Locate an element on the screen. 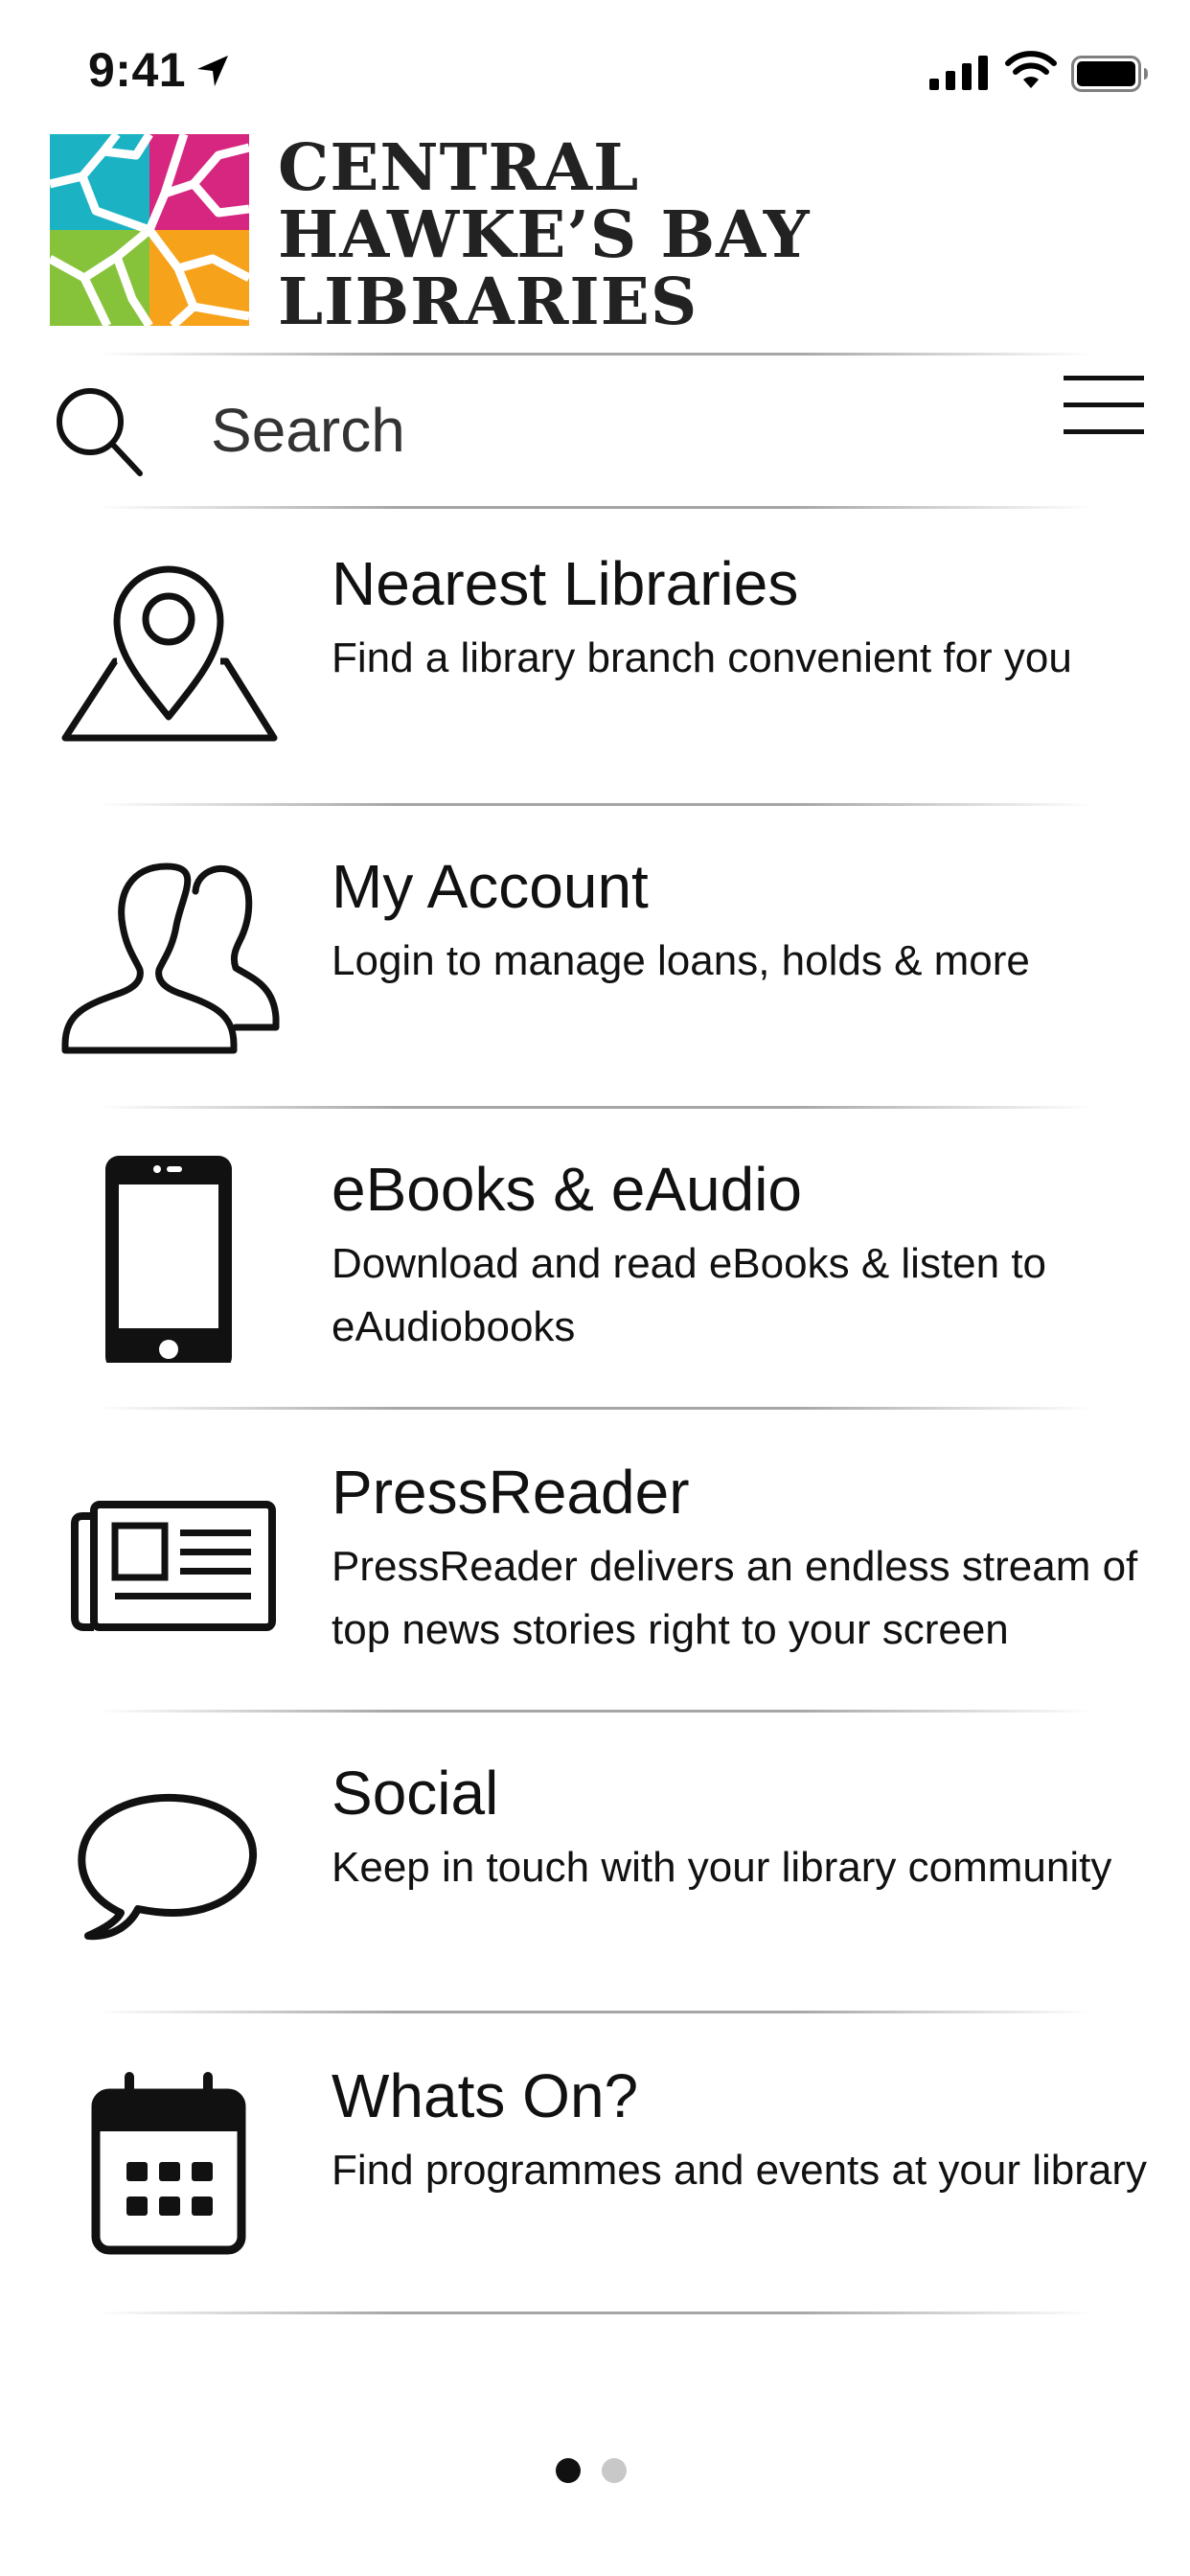 Image resolution: width=1190 pixels, height=2576 pixels. logo-mosaic-icon is located at coordinates (150, 230).